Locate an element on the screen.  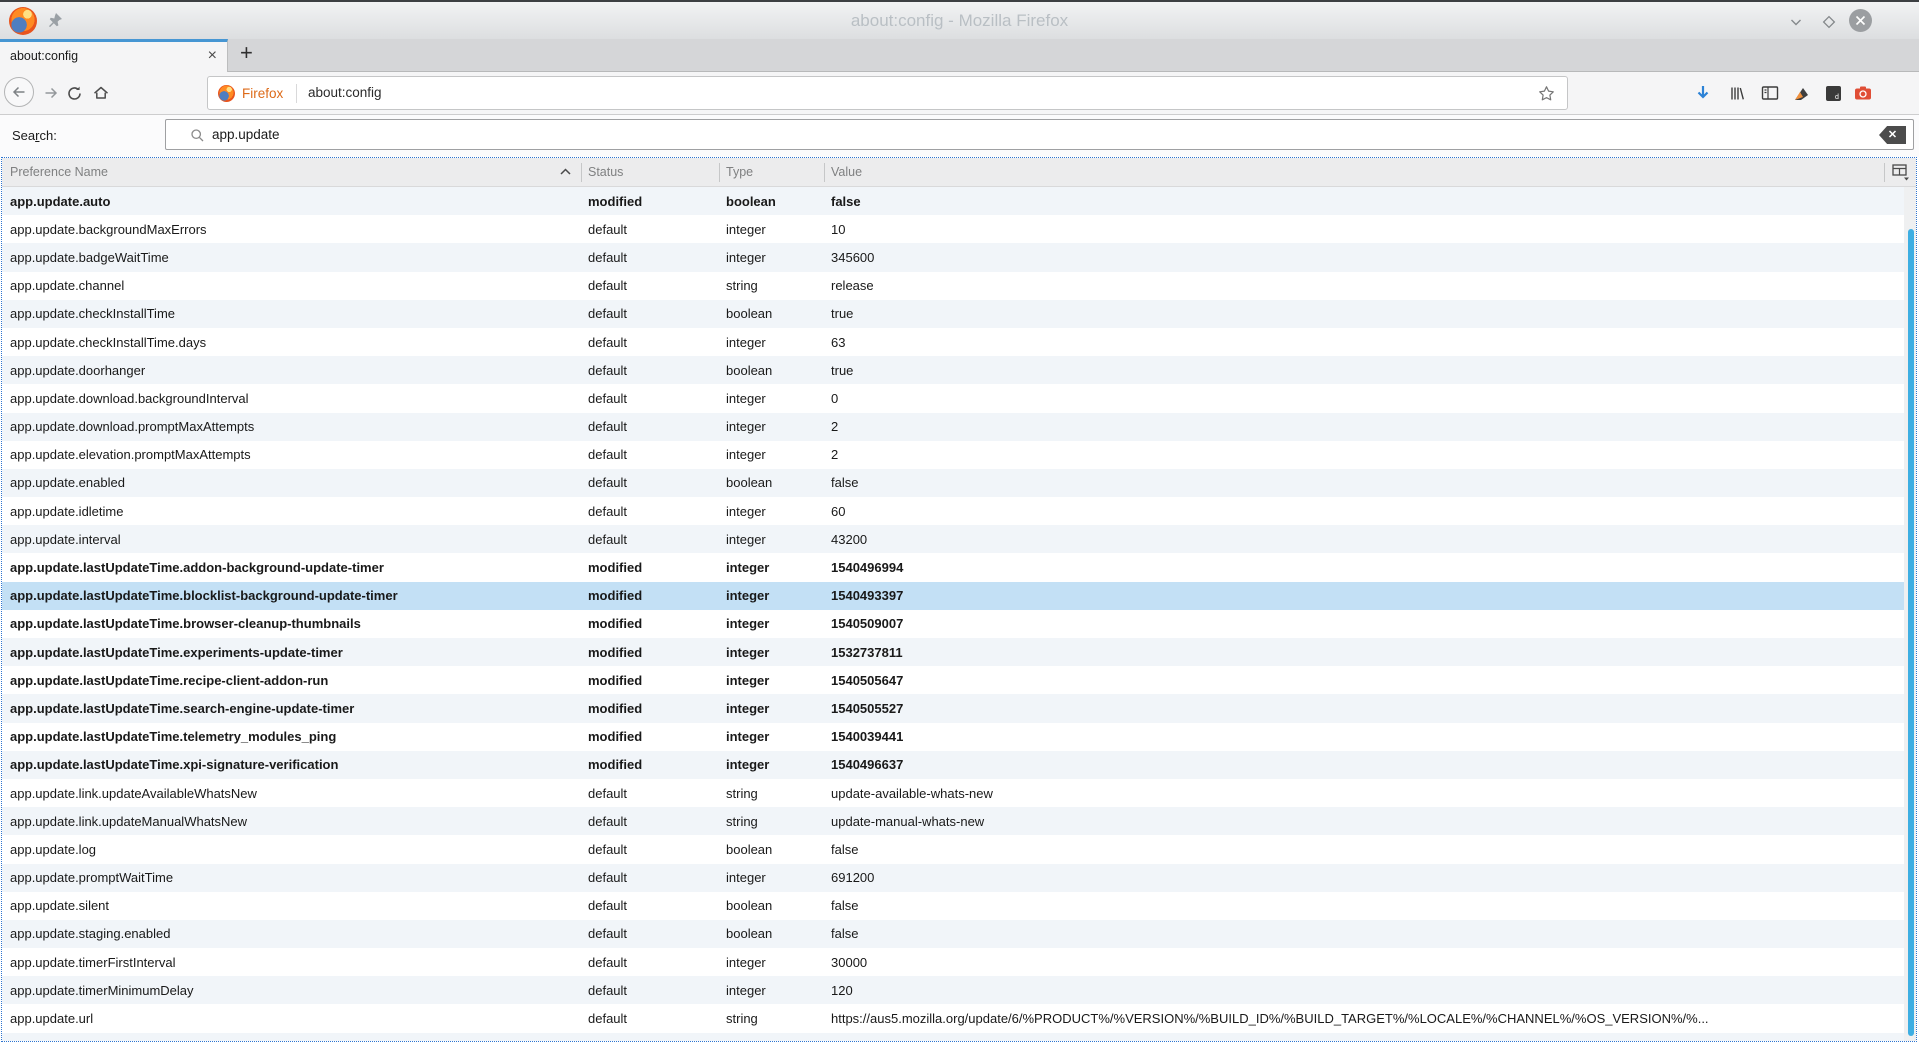
cell-name: app.update.doorhanger is located at coordinates (78, 370).